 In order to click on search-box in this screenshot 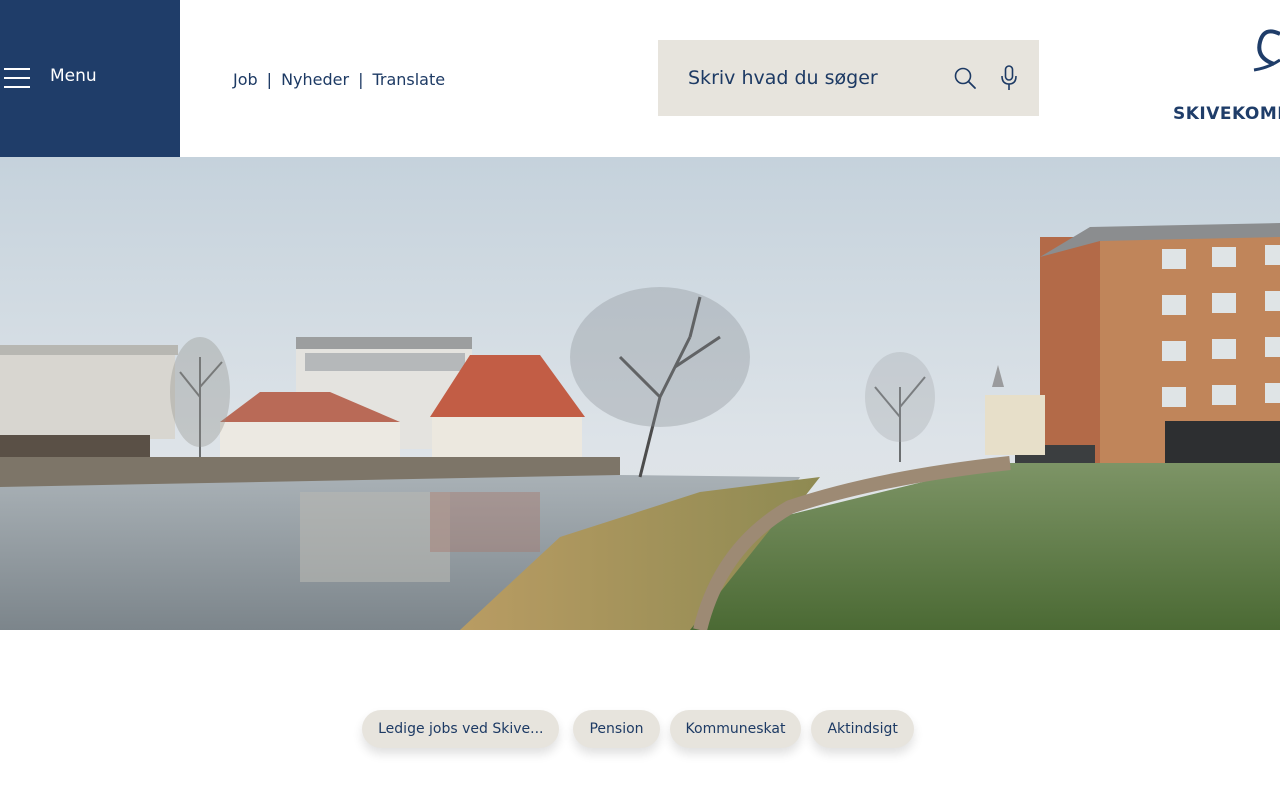, I will do `click(848, 78)`.